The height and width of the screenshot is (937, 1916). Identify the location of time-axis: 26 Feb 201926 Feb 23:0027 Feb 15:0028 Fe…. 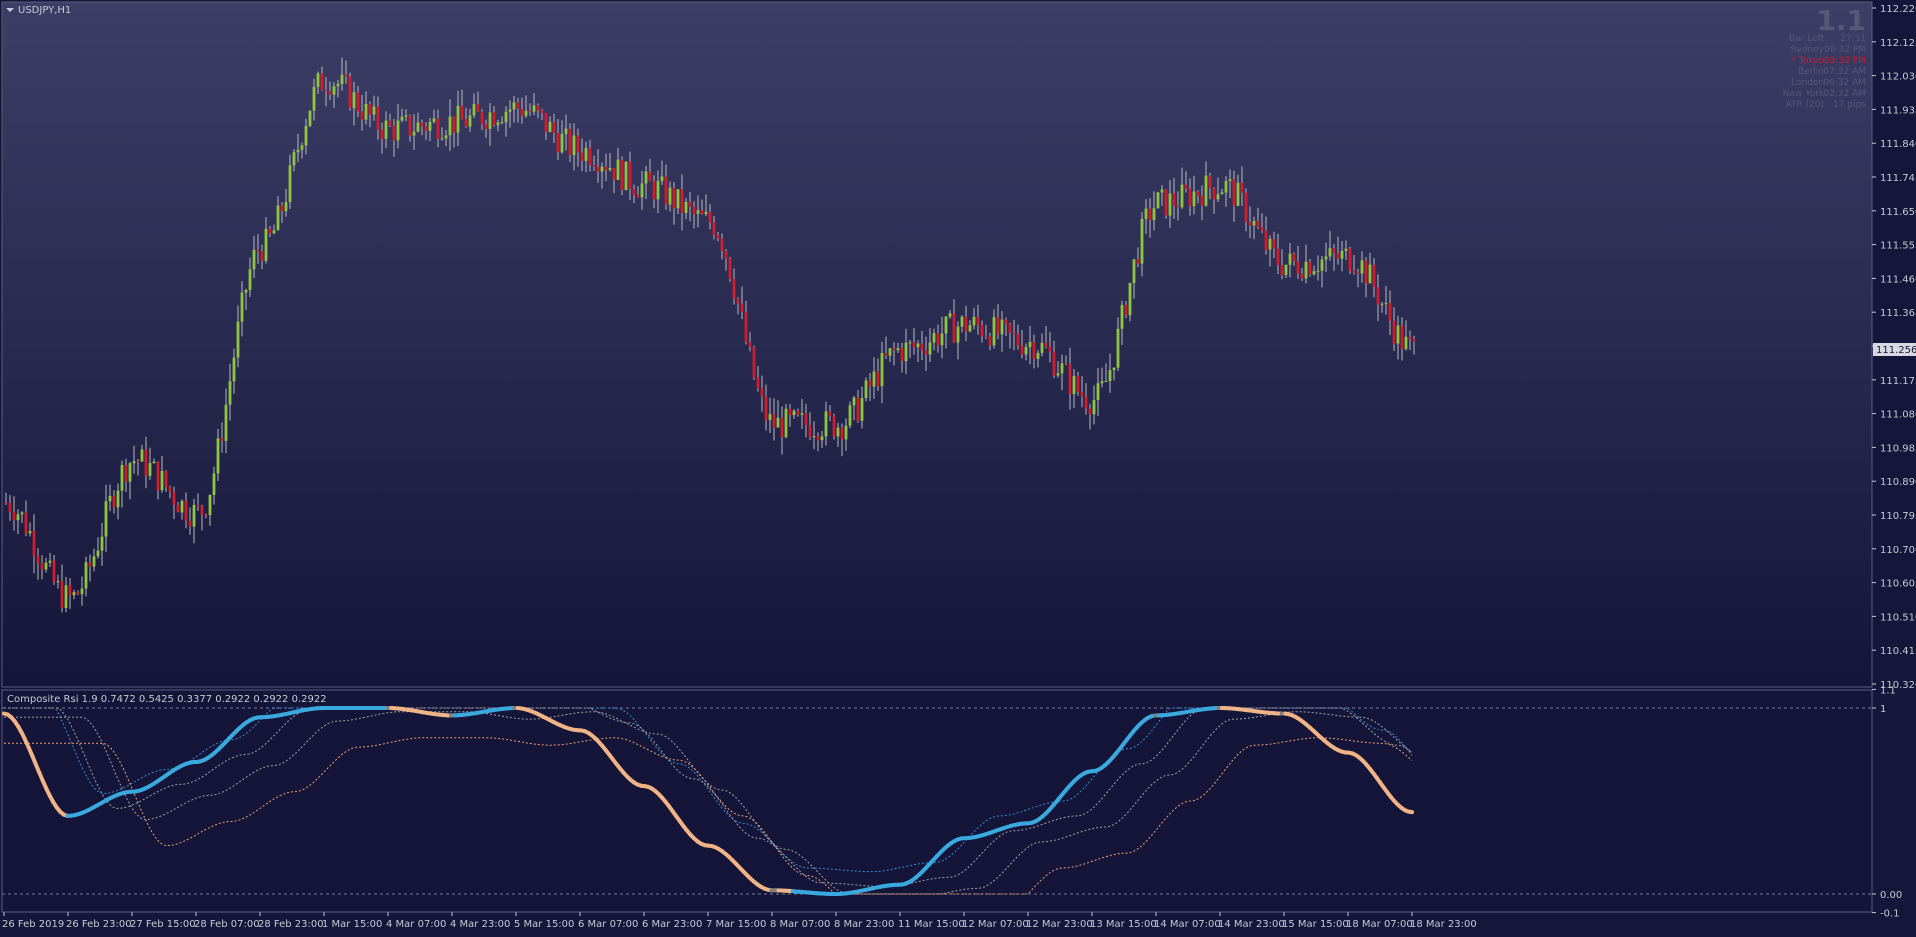
(739, 921).